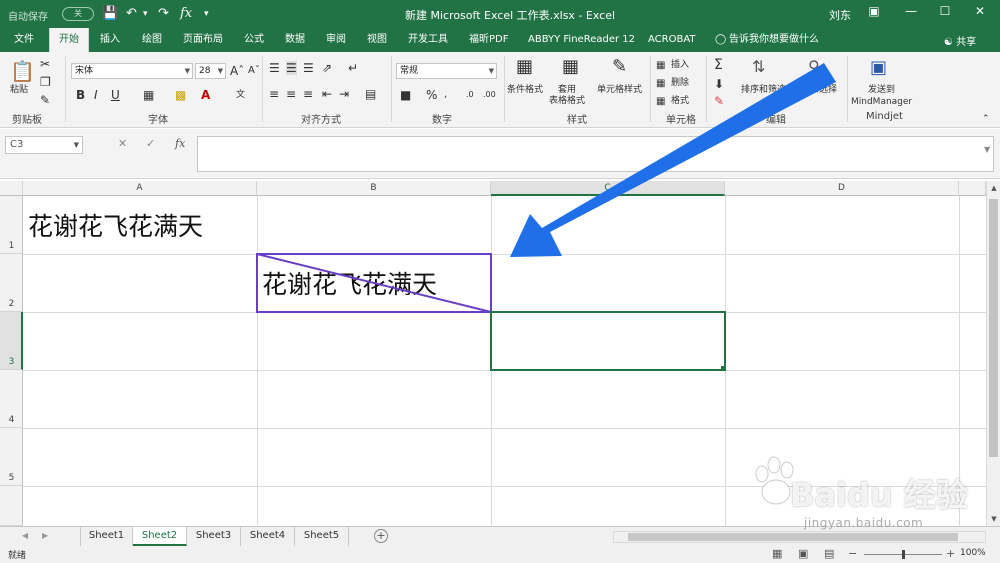 The width and height of the screenshot is (1000, 563). Describe the element at coordinates (719, 101) in the screenshot. I see `clear-icon: ✎` at that location.